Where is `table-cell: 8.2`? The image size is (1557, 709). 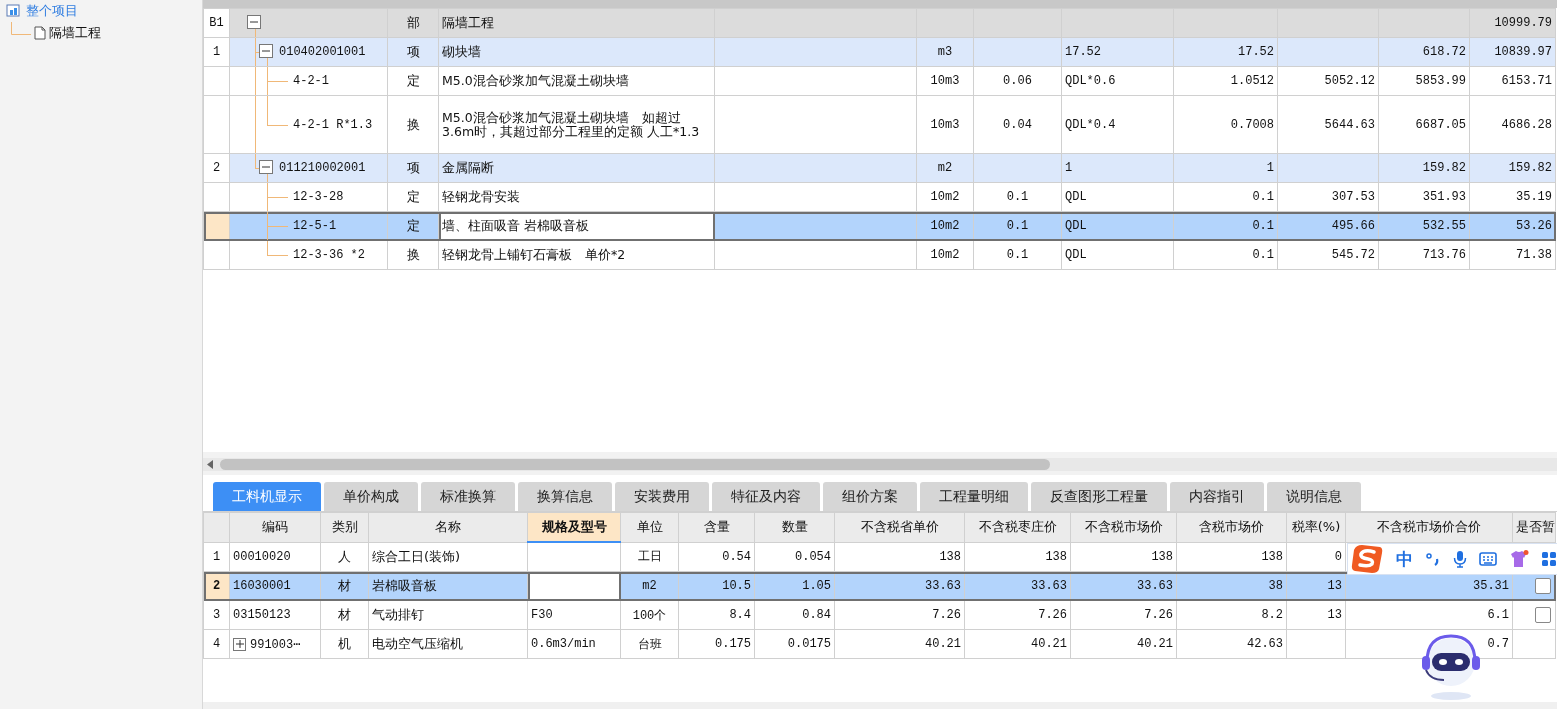 table-cell: 8.2 is located at coordinates (1231, 615).